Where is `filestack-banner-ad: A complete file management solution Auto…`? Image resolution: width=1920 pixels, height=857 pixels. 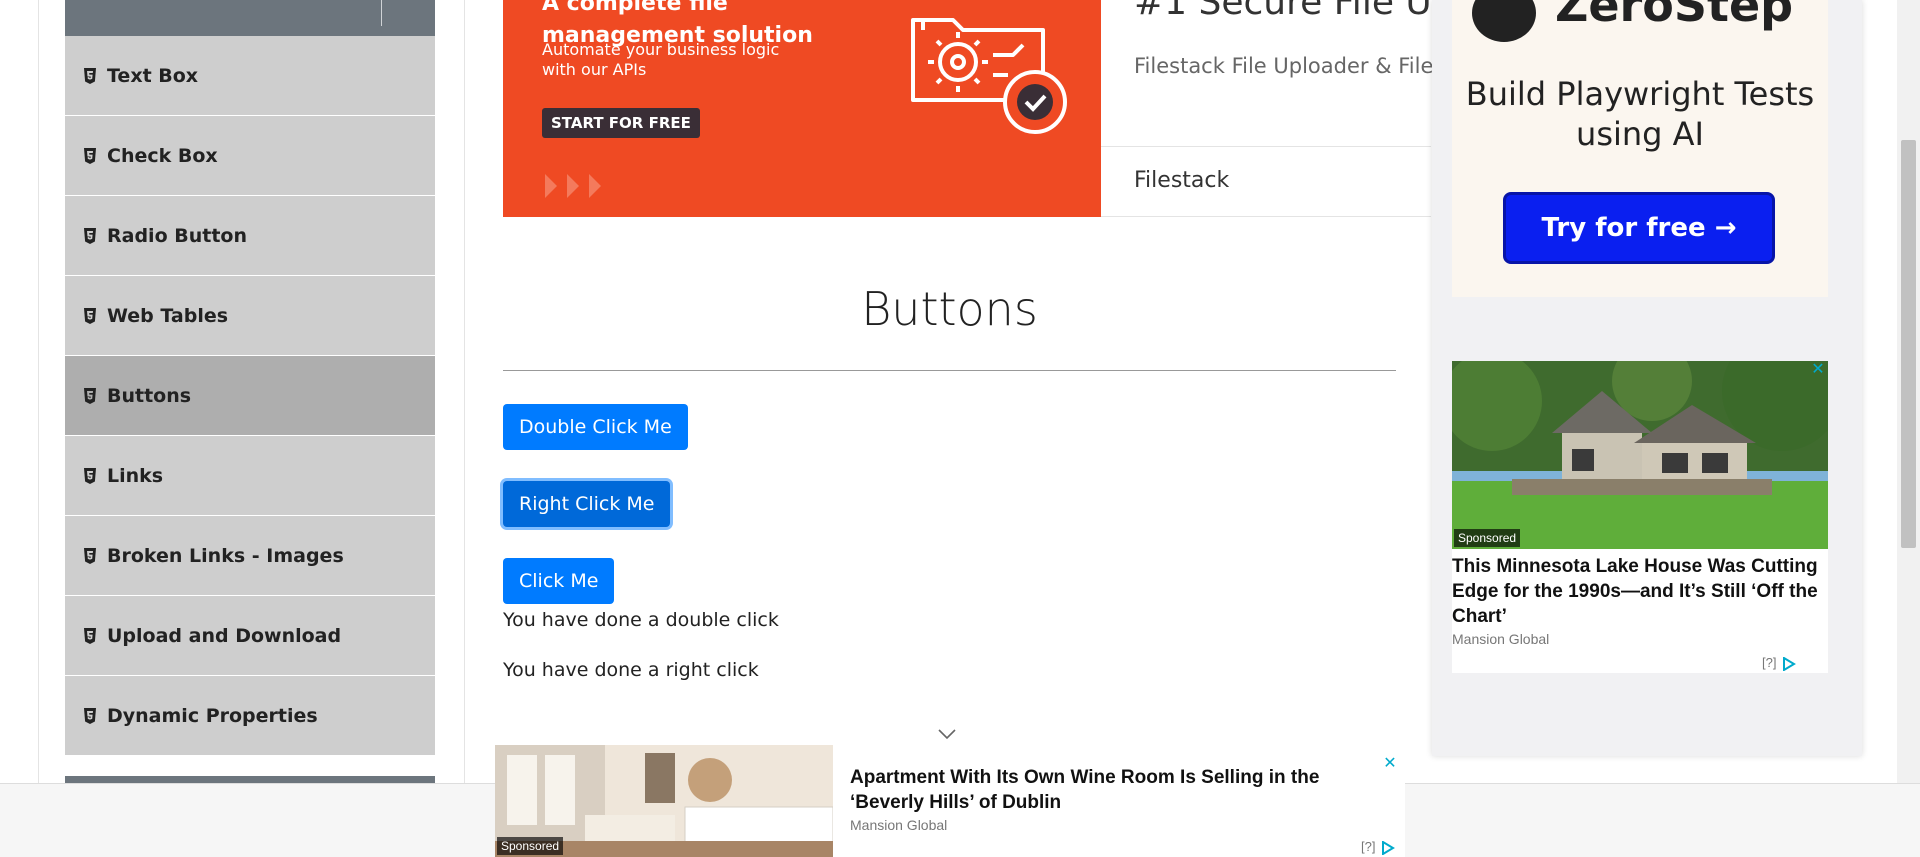
filestack-banner-ad: A complete file management solution Auto… is located at coordinates (802, 108).